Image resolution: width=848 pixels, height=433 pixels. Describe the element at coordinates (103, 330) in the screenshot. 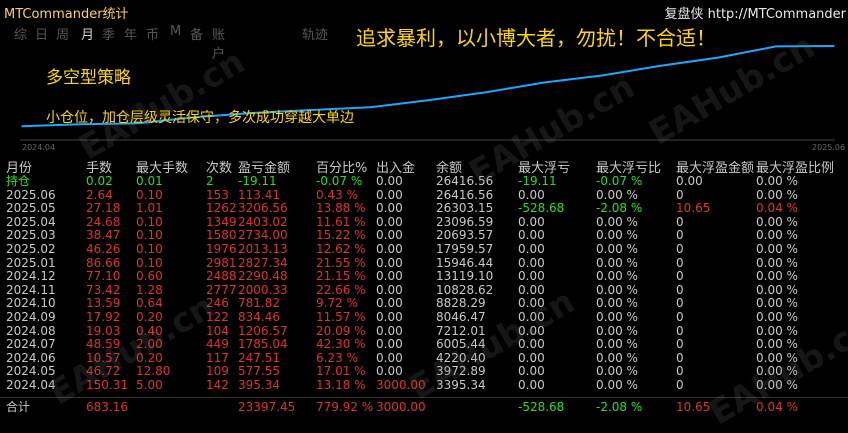

I see `table-cell: 19.03` at that location.